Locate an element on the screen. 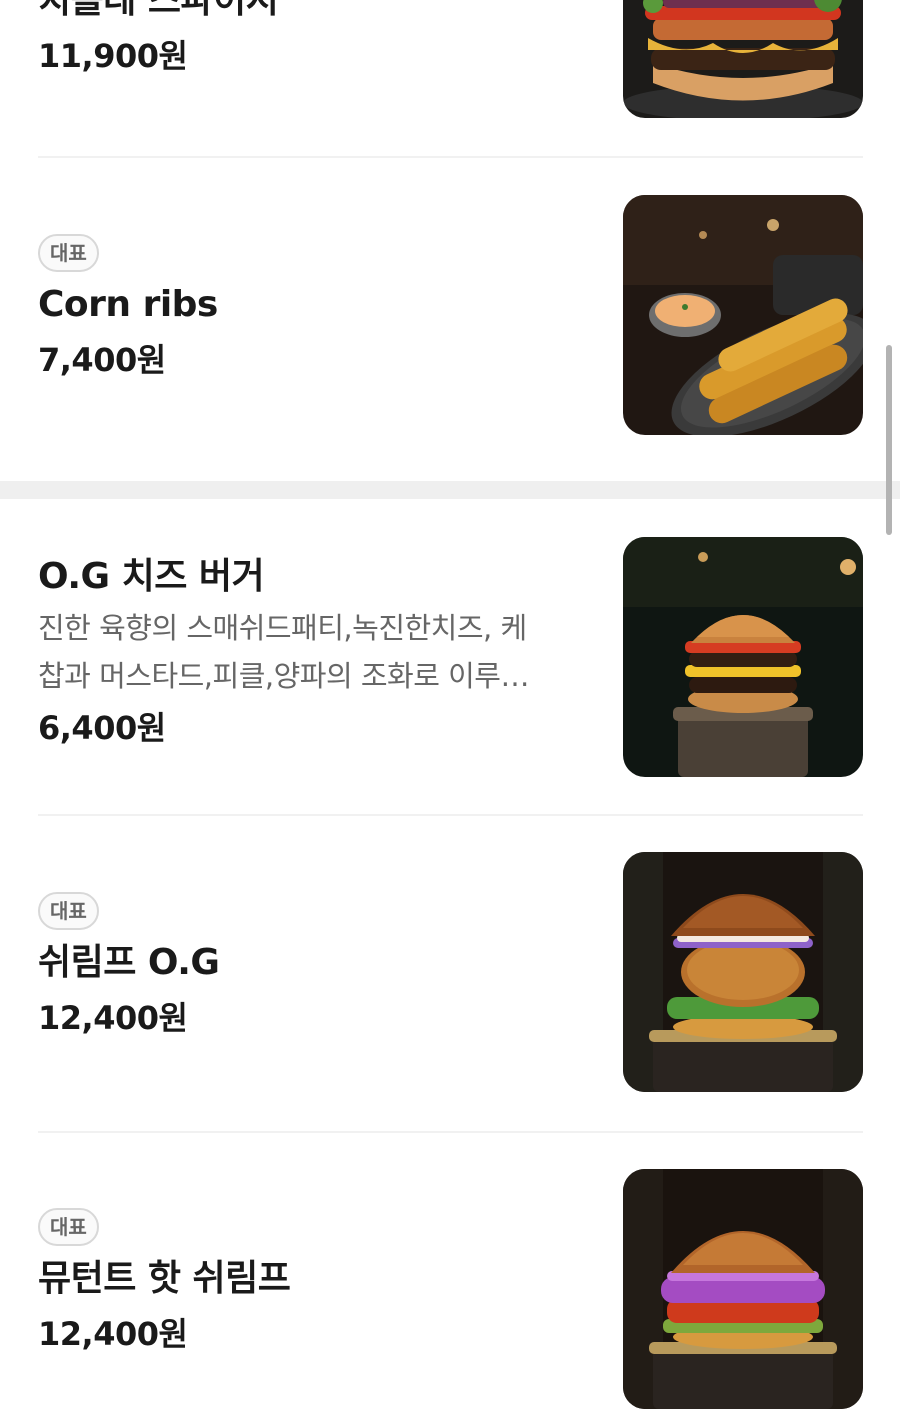  section-separator is located at coordinates (450, 490).